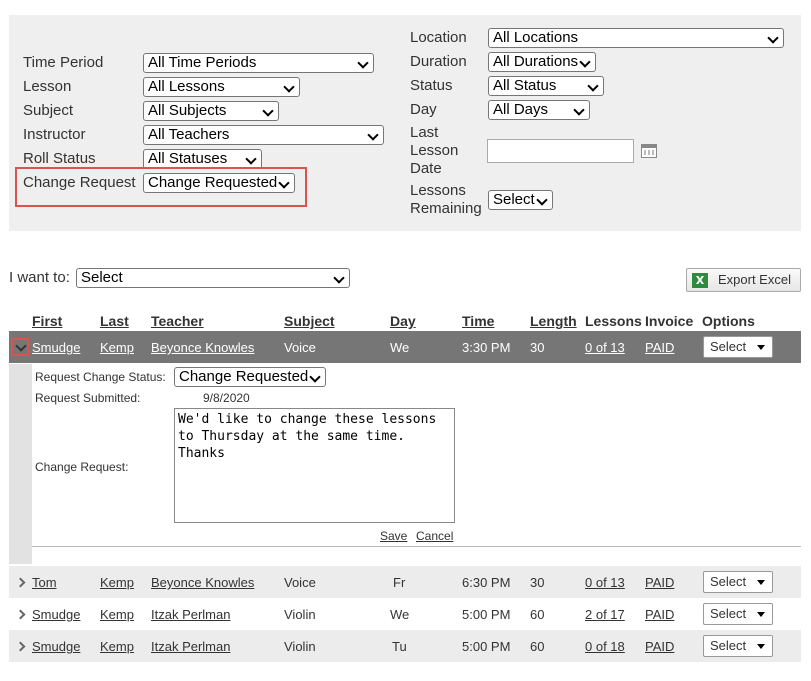  Describe the element at coordinates (613, 321) in the screenshot. I see `column-header-lessons: Lessons` at that location.